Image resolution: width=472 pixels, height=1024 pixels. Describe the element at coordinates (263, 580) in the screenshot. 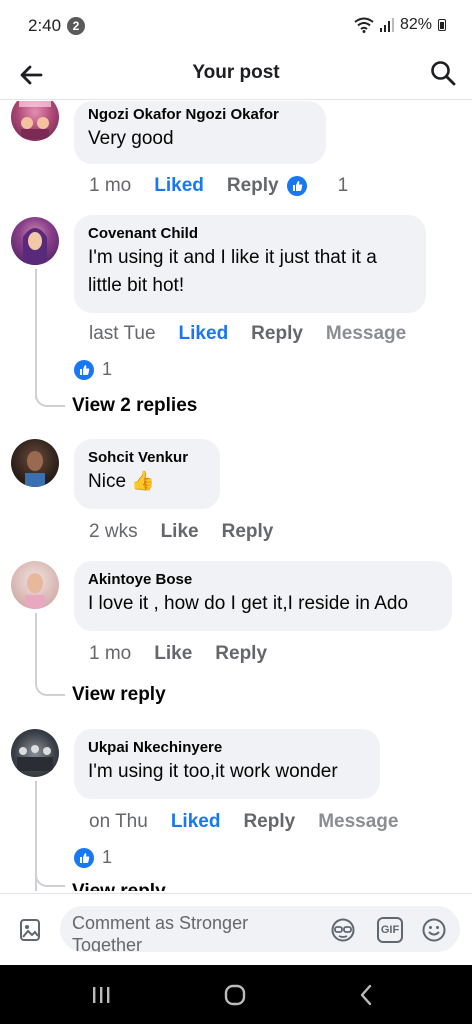

I see `comment-author: Akintoye Bose` at that location.